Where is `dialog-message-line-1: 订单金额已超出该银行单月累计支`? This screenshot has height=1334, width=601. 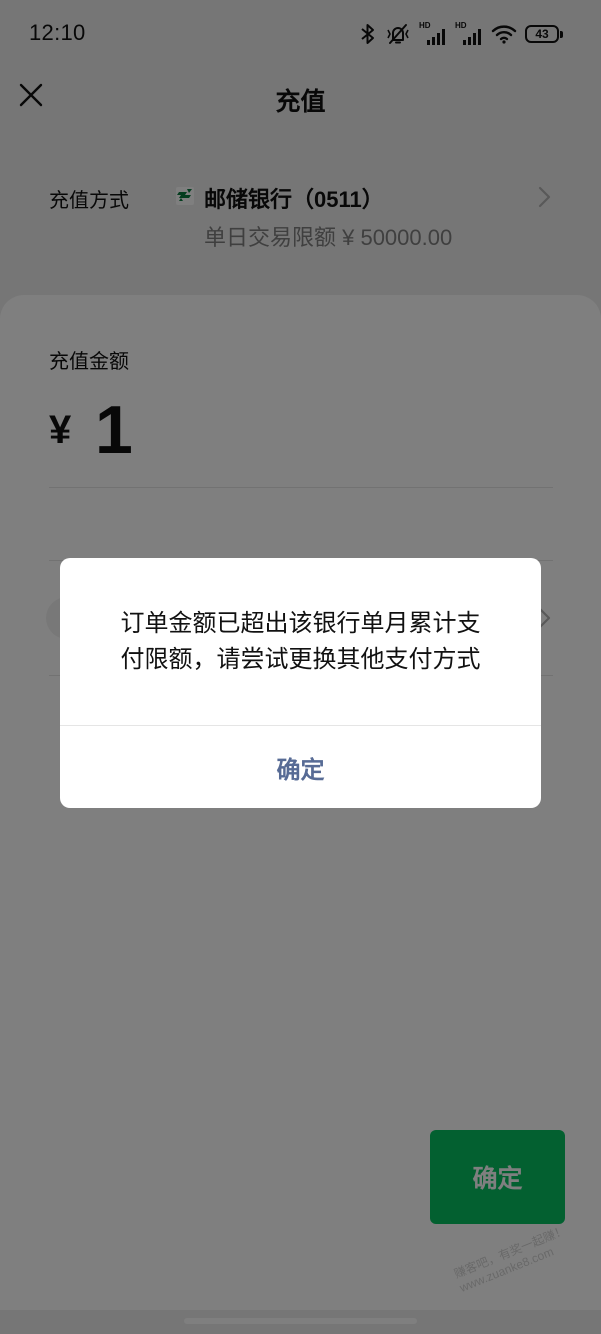 dialog-message-line-1: 订单金额已超出该银行单月累计支 is located at coordinates (300, 623).